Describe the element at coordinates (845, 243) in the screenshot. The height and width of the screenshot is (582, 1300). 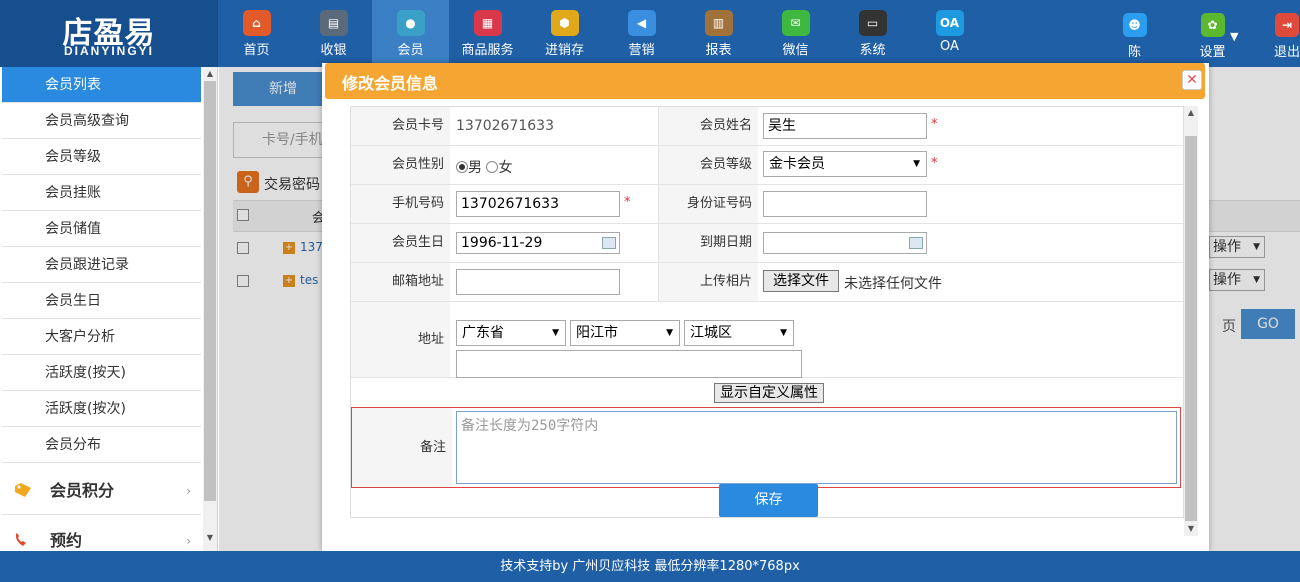
I see `expire-field` at that location.